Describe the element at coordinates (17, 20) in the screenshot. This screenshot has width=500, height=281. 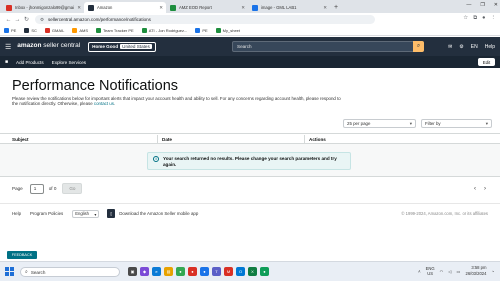
I see `forward-icon: →` at that location.